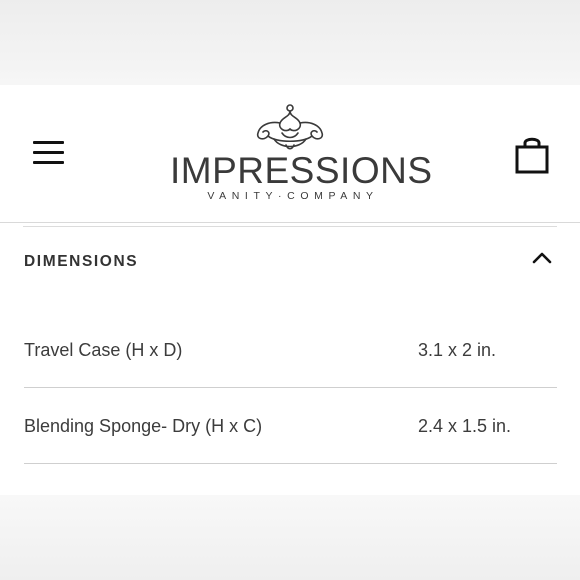 This screenshot has width=580, height=580. Describe the element at coordinates (48, 153) in the screenshot. I see `hamburger-menu-icon` at that location.